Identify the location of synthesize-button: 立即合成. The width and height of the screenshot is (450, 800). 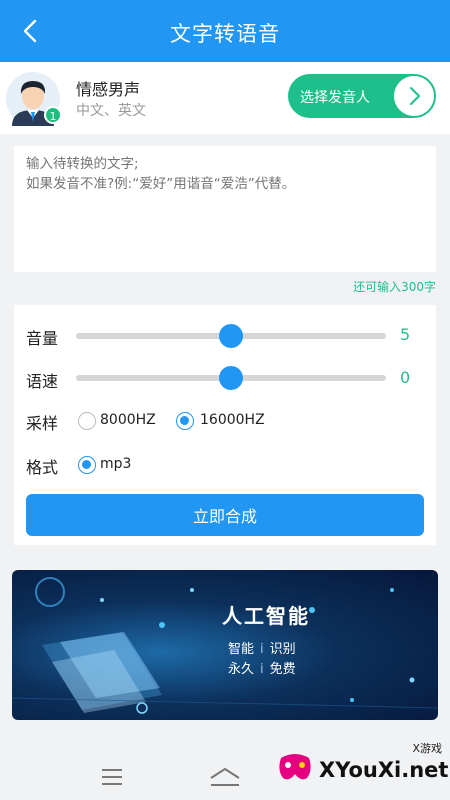
(225, 515).